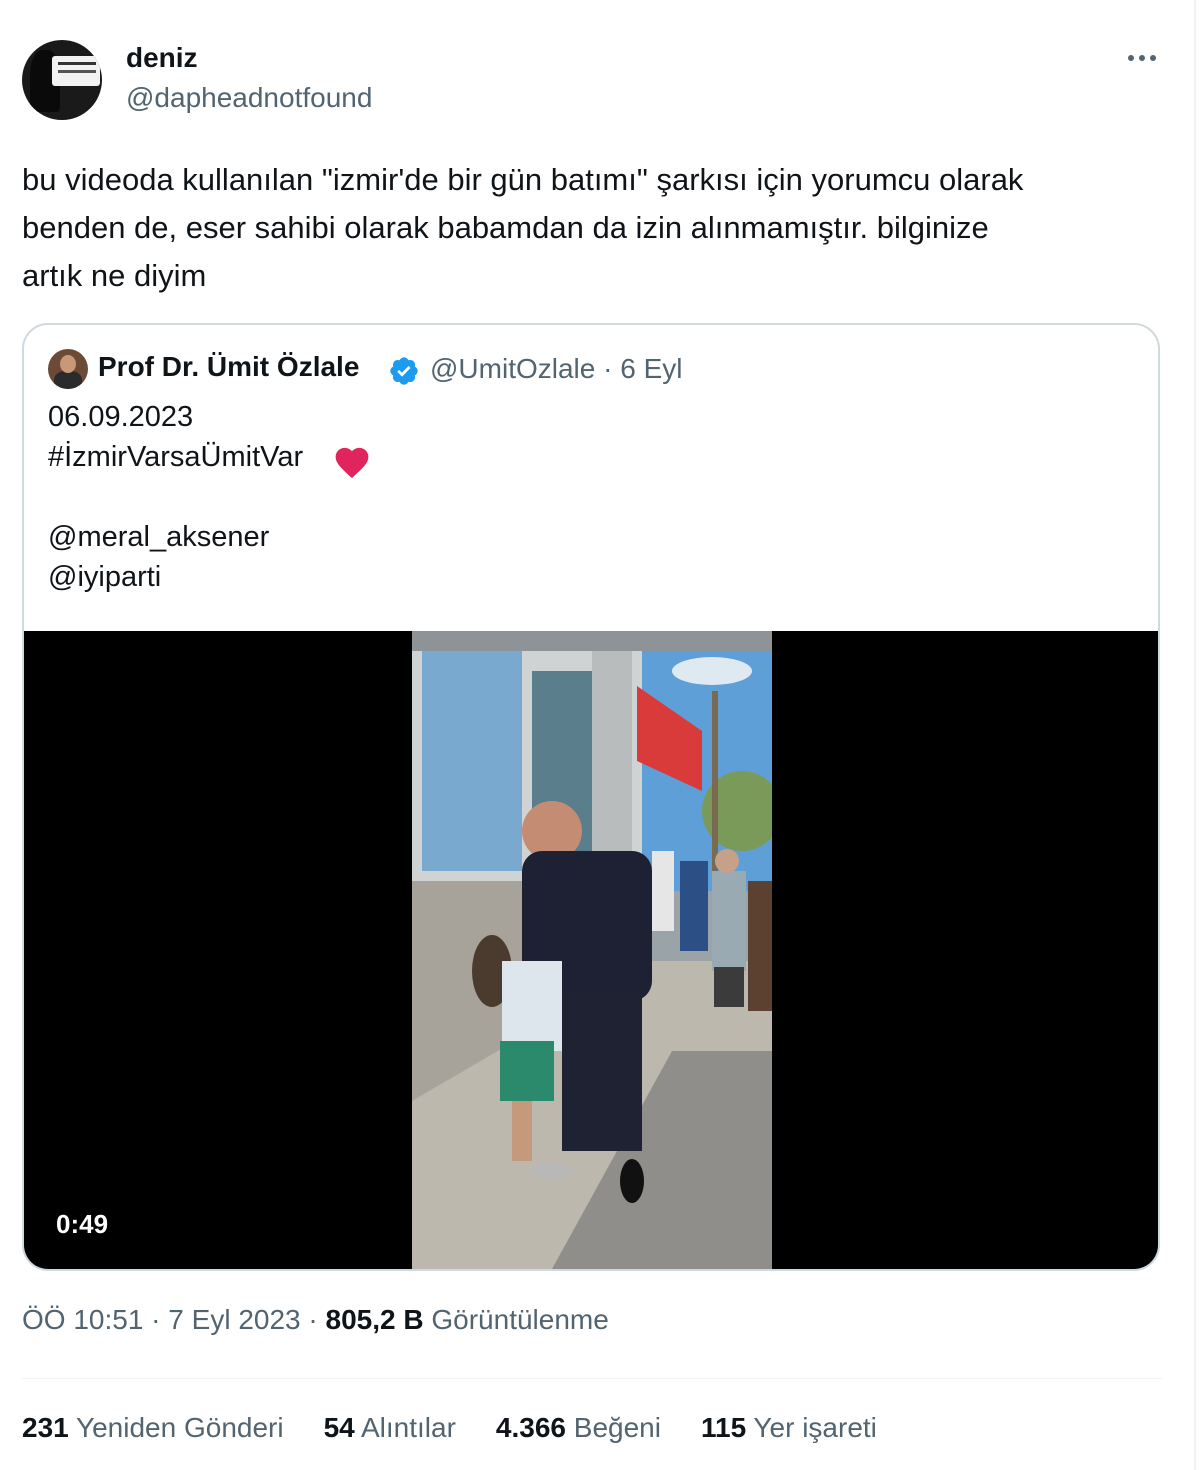  What do you see at coordinates (1195, 735) in the screenshot?
I see `column-border` at bounding box center [1195, 735].